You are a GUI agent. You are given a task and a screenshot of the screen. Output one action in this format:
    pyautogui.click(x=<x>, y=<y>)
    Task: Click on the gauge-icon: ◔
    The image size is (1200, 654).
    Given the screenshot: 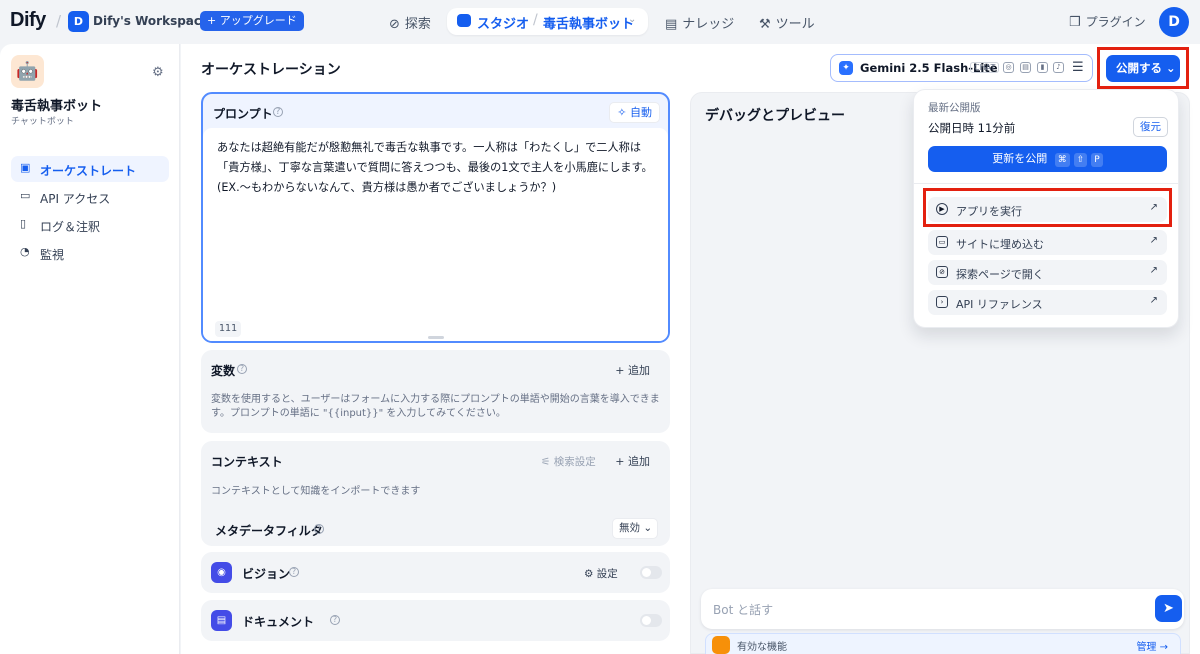 What is the action you would take?
    pyautogui.click(x=25, y=251)
    